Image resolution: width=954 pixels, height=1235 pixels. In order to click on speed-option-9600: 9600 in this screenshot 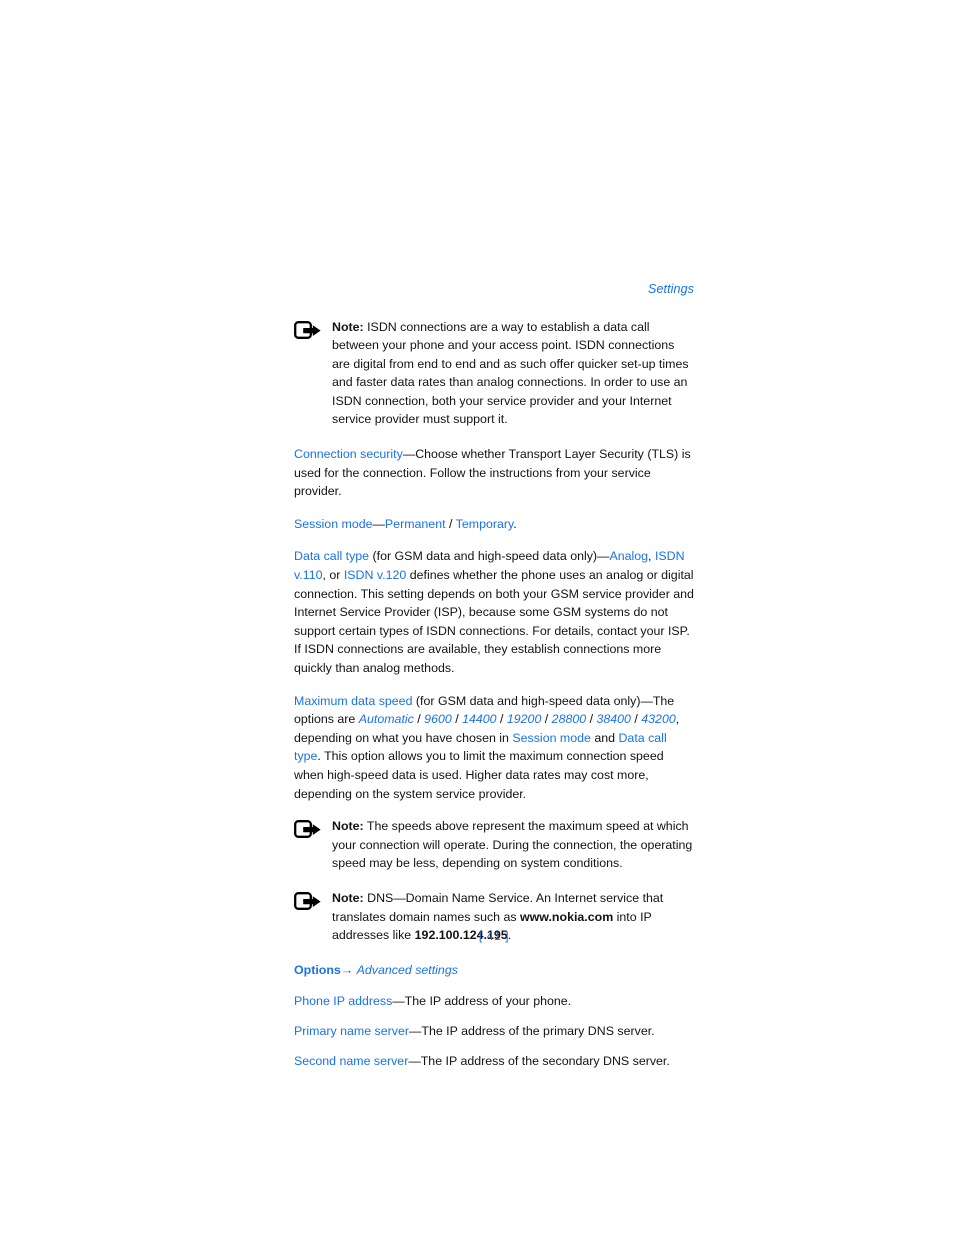, I will do `click(438, 719)`.